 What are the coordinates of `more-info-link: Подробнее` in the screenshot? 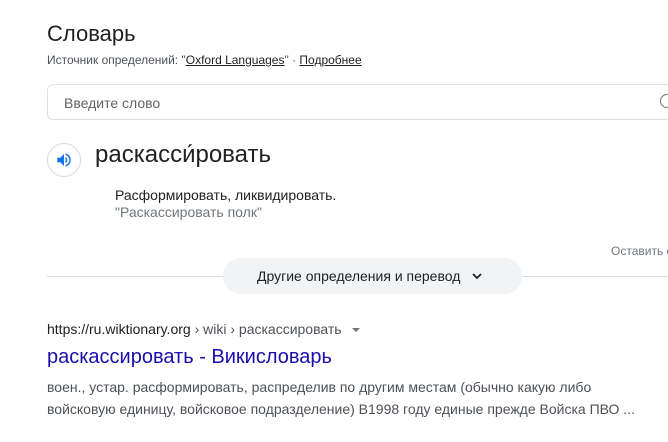 It's located at (330, 60).